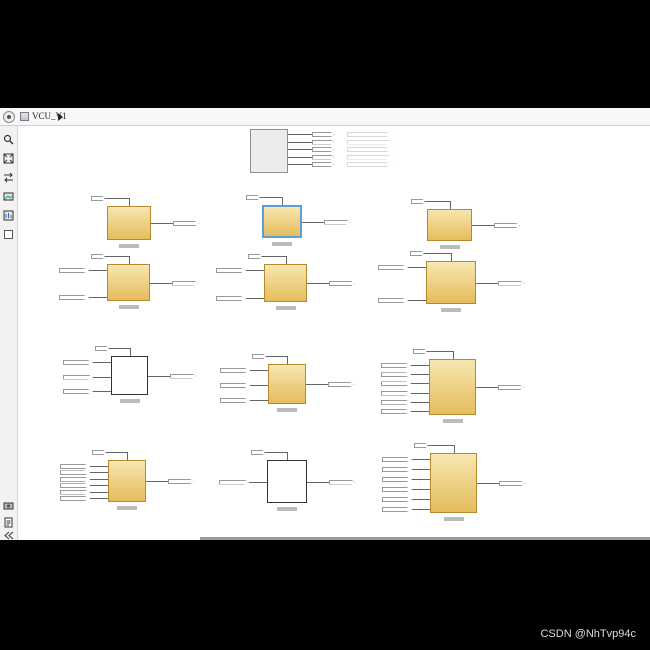  I want to click on image-icon, so click(8, 196).